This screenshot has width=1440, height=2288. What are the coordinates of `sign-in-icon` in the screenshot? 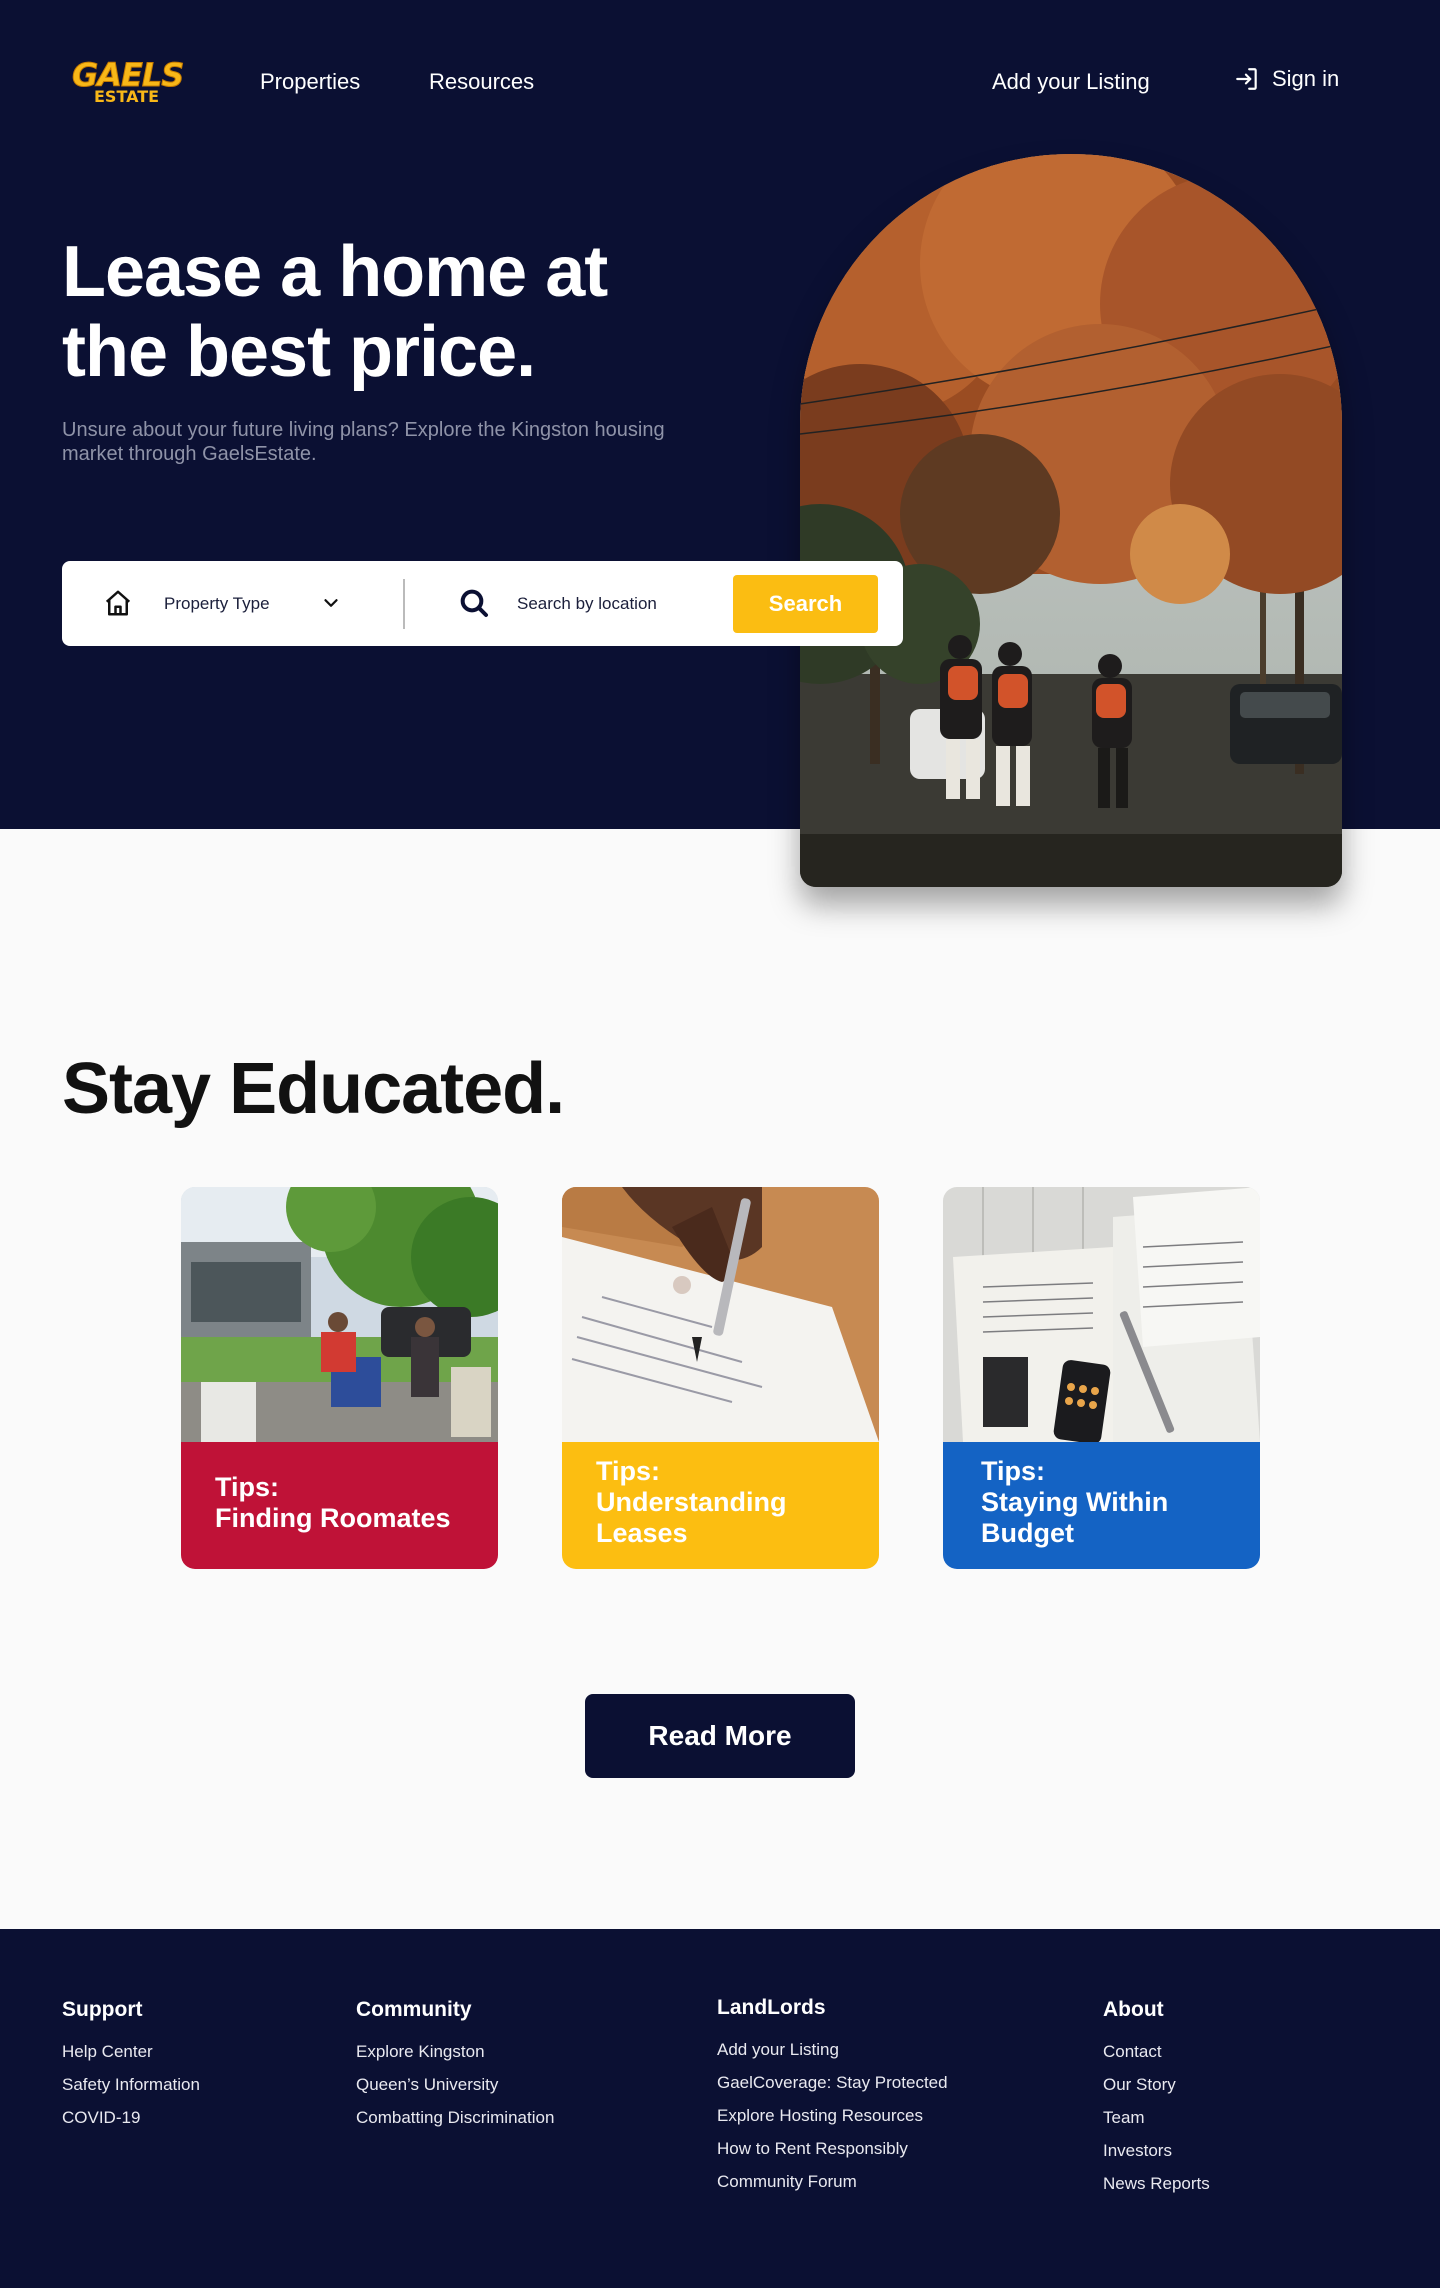 It's located at (1246, 79).